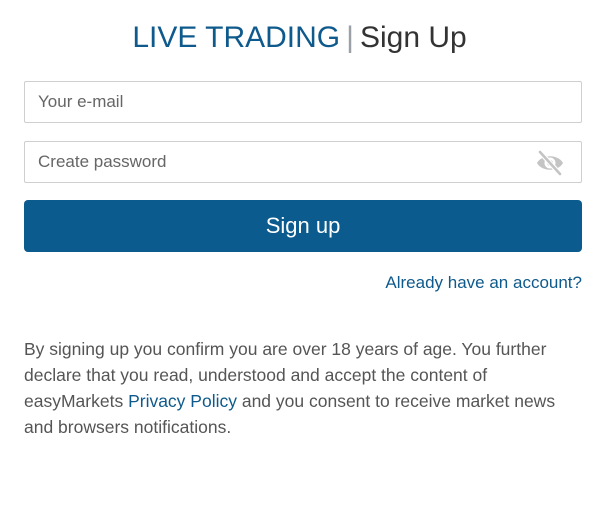 The width and height of the screenshot is (599, 508). What do you see at coordinates (303, 226) in the screenshot?
I see `sign-up-button: Sign up` at bounding box center [303, 226].